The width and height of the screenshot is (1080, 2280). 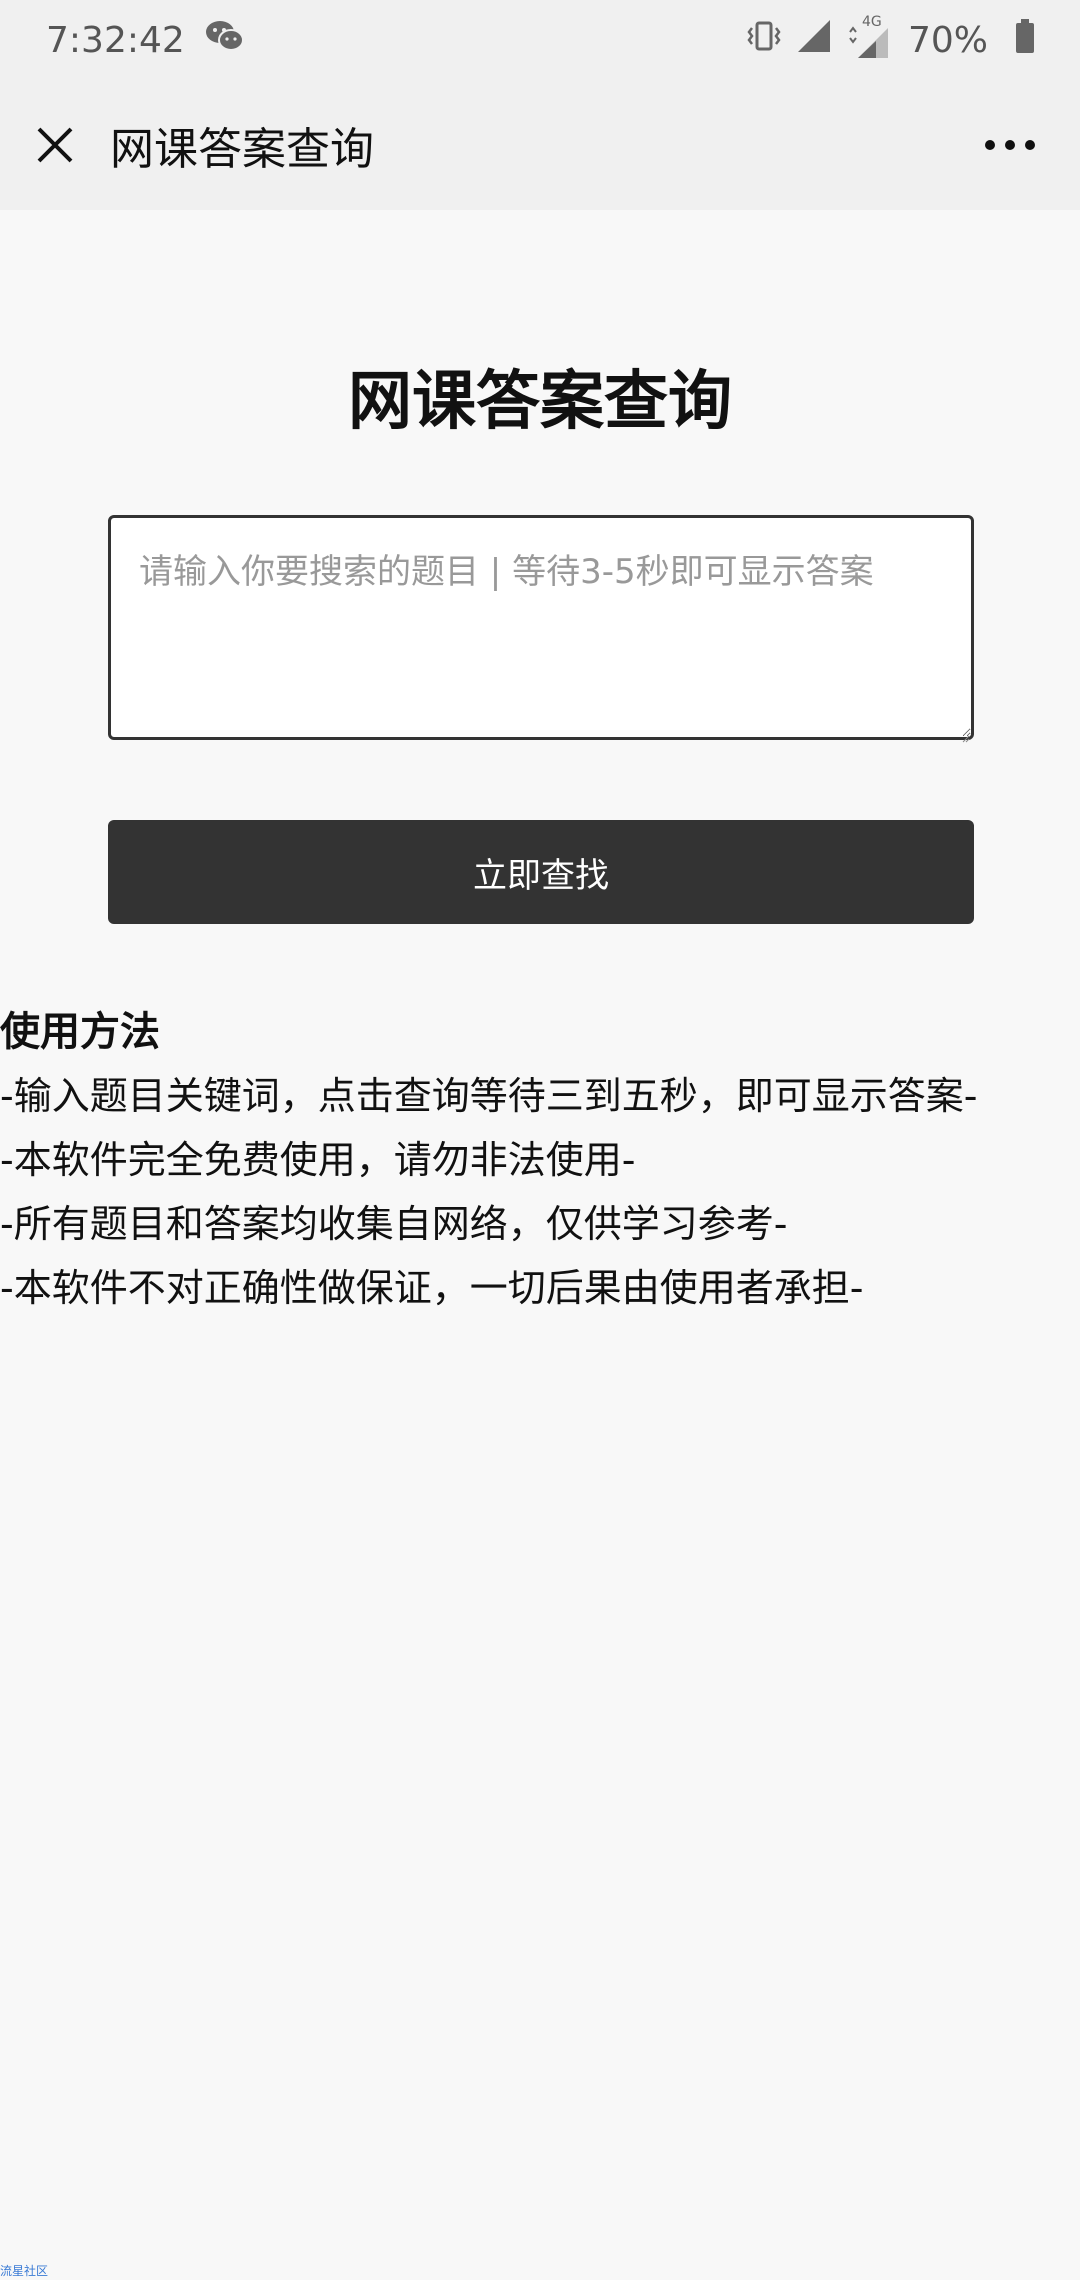 What do you see at coordinates (225, 40) in the screenshot?
I see `wechat-icon` at bounding box center [225, 40].